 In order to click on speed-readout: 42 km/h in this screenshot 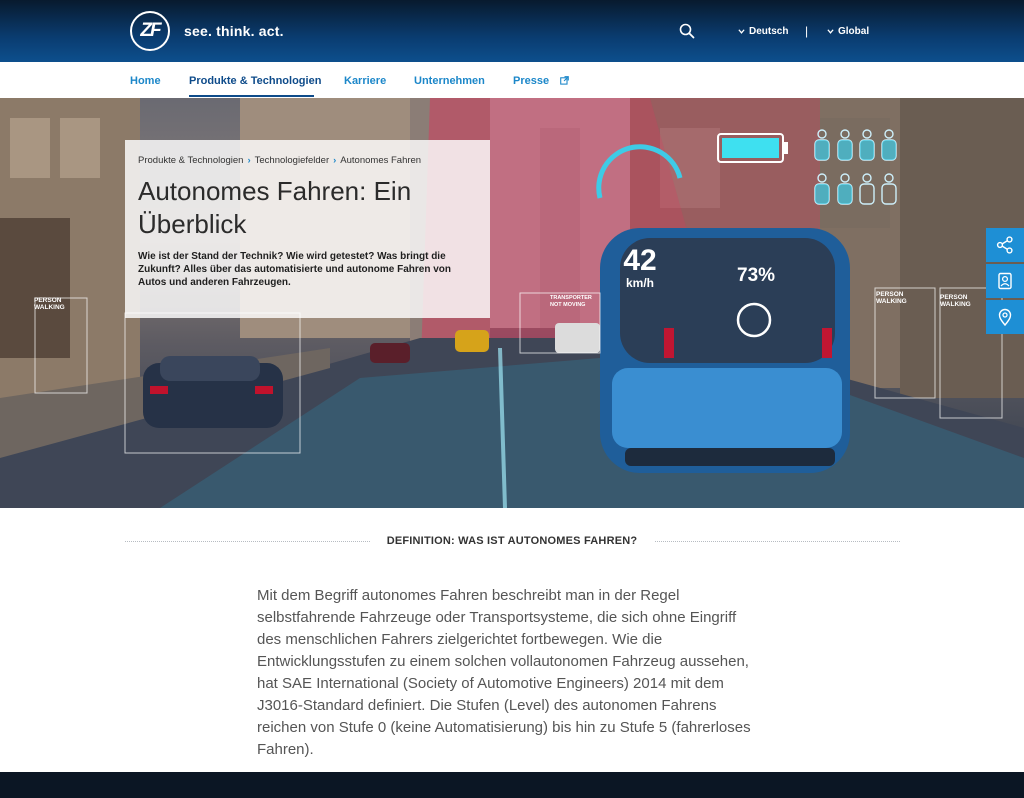, I will do `click(640, 267)`.